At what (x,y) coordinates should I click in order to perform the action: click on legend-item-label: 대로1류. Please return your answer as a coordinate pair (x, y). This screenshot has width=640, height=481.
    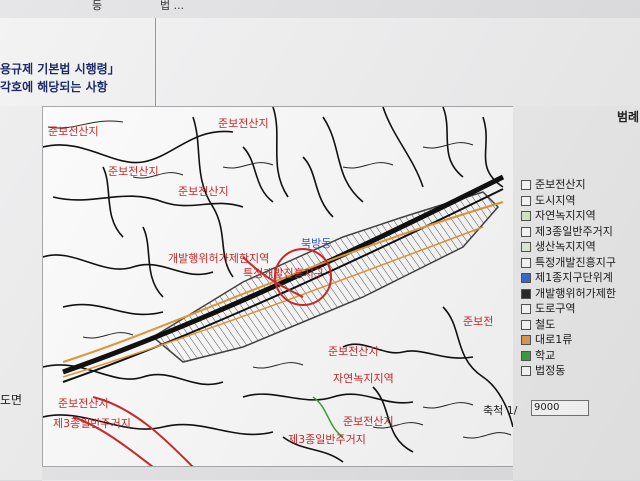
    Looking at the image, I should click on (554, 339).